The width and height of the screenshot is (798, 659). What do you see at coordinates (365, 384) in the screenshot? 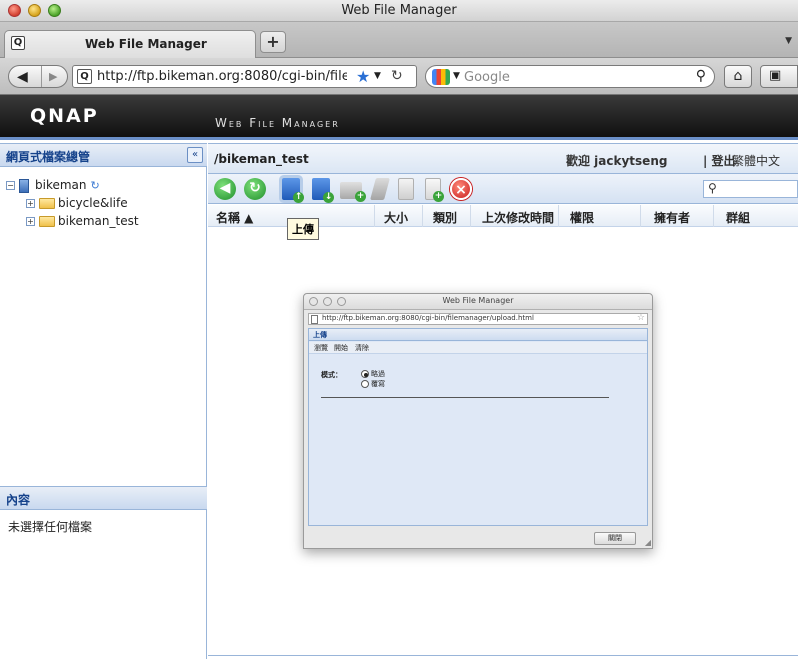
I see `radio-unchecked-icon` at bounding box center [365, 384].